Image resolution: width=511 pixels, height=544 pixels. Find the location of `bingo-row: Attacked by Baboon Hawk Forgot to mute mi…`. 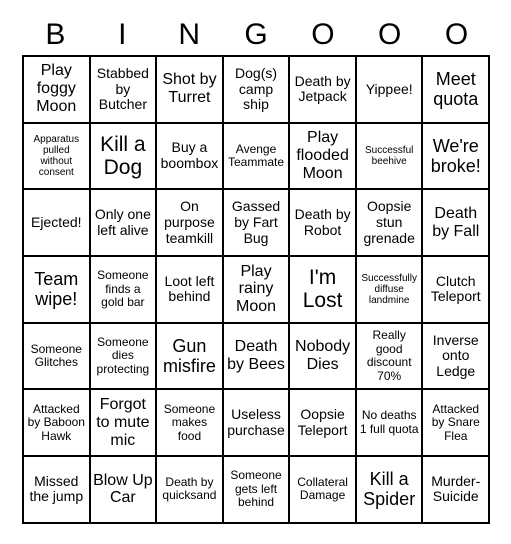

bingo-row: Attacked by Baboon Hawk Forgot to mute mi… is located at coordinates (257, 424).